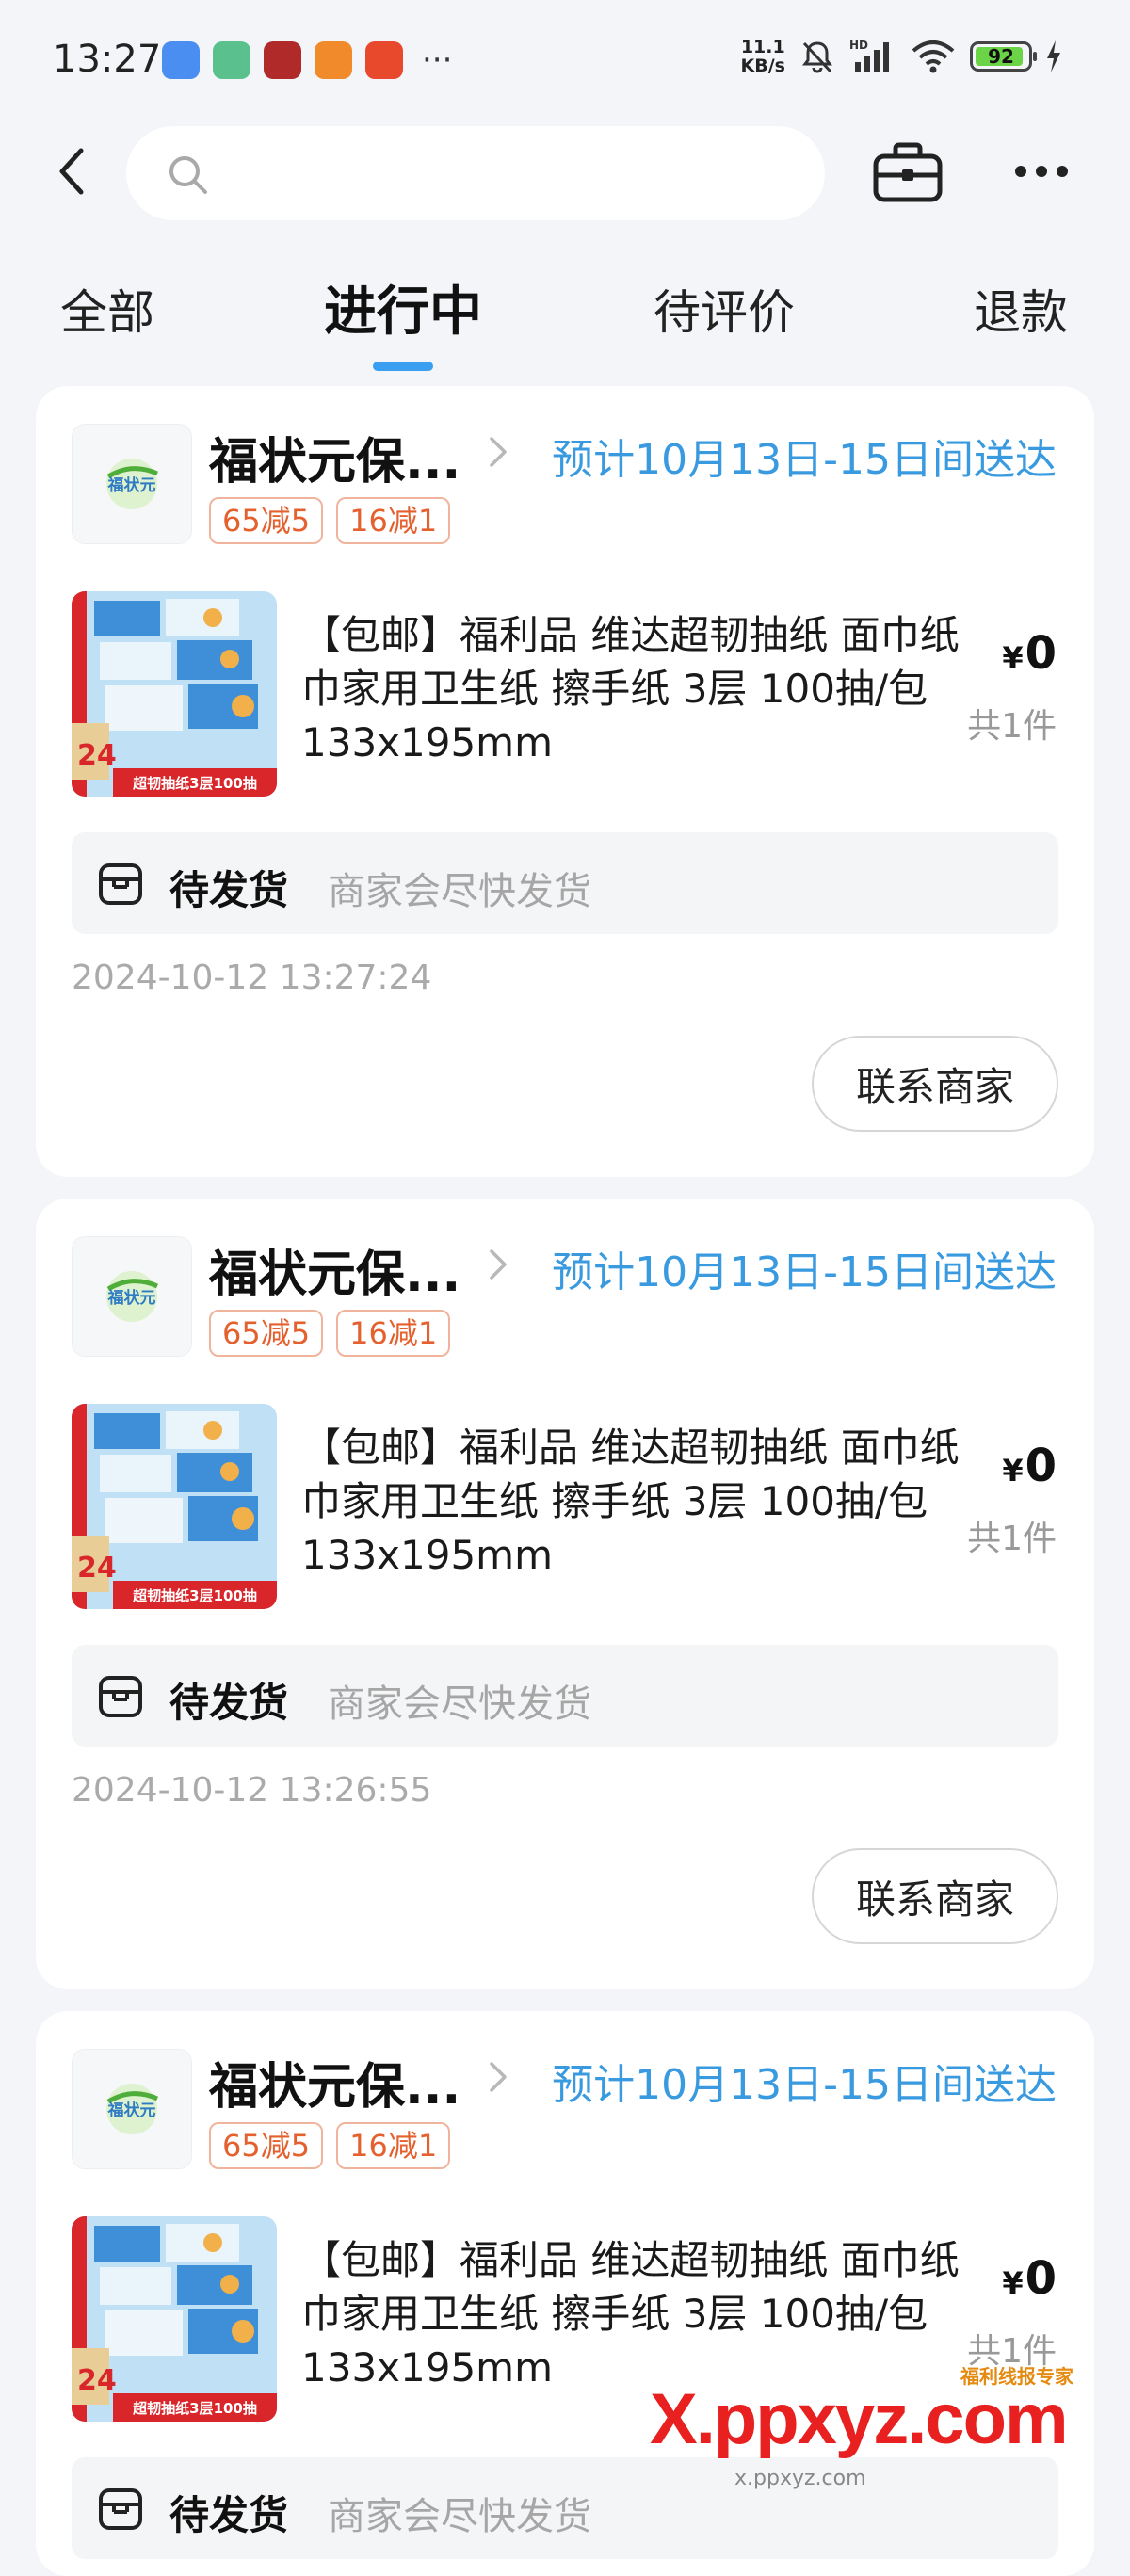  What do you see at coordinates (902, 56) in the screenshot?
I see `system-status: 11.1 KB/s HD 92` at bounding box center [902, 56].